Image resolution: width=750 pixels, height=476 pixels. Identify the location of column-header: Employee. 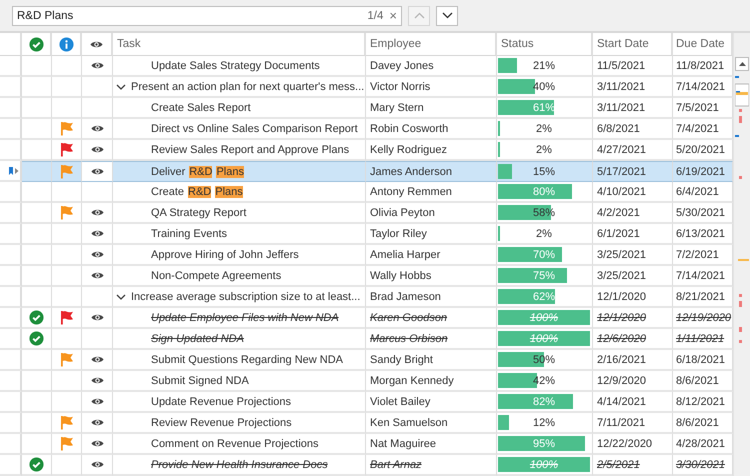
(431, 44).